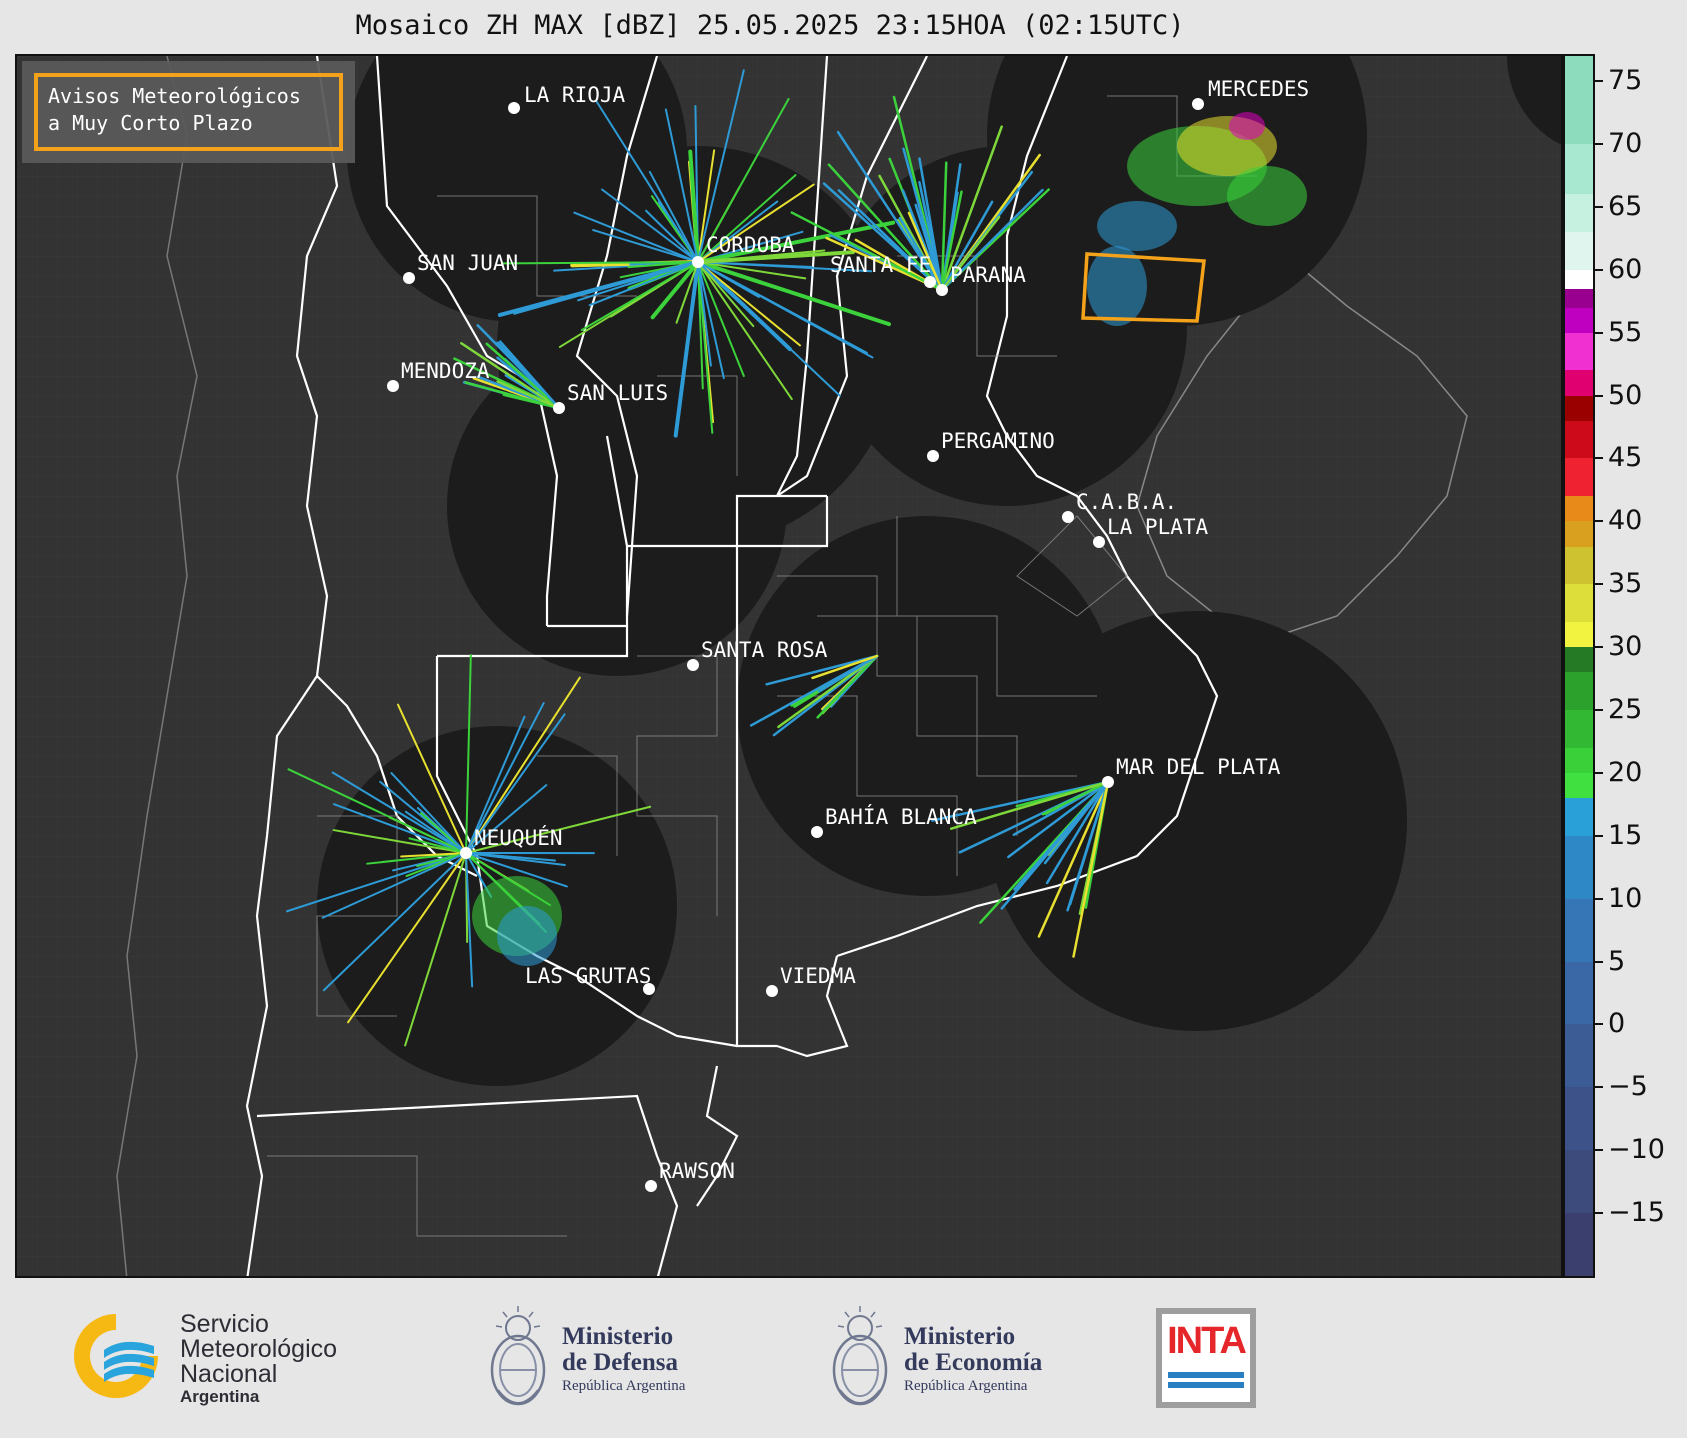 The image size is (1687, 1438). What do you see at coordinates (901, 816) in the screenshot?
I see `city-label: BAHÍA BLANCA` at bounding box center [901, 816].